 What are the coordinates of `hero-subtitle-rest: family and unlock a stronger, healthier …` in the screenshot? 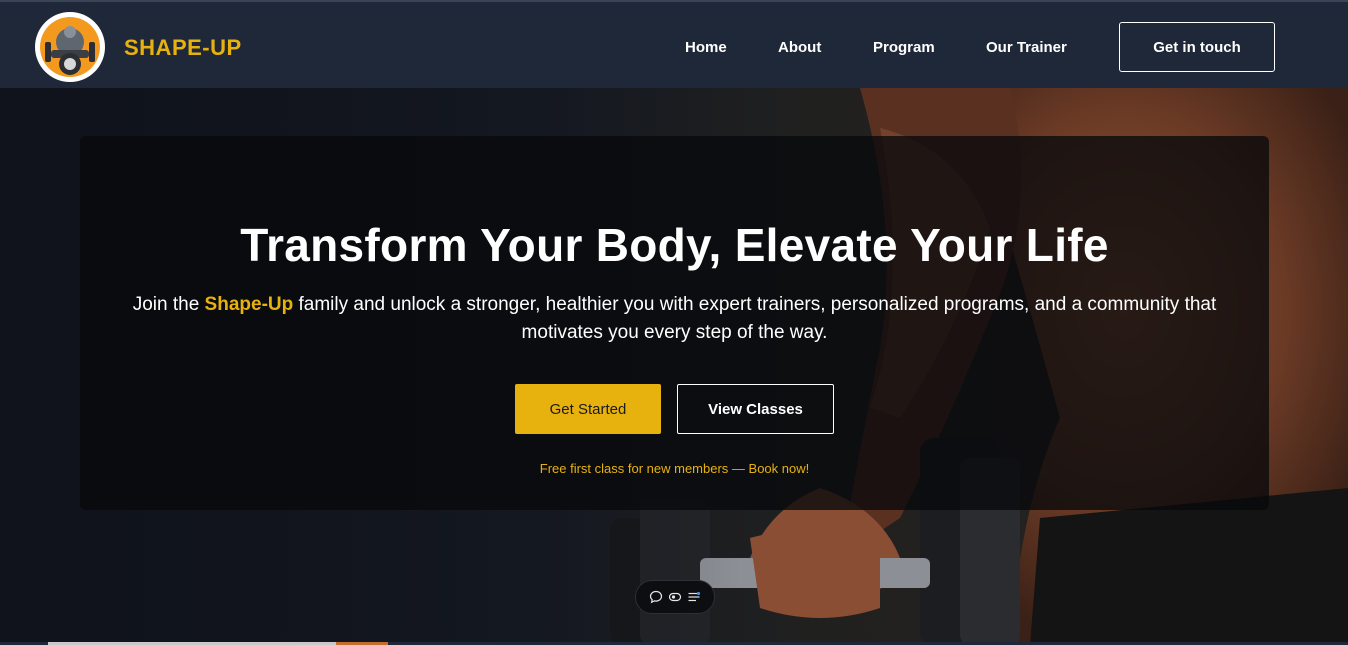 It's located at (755, 318).